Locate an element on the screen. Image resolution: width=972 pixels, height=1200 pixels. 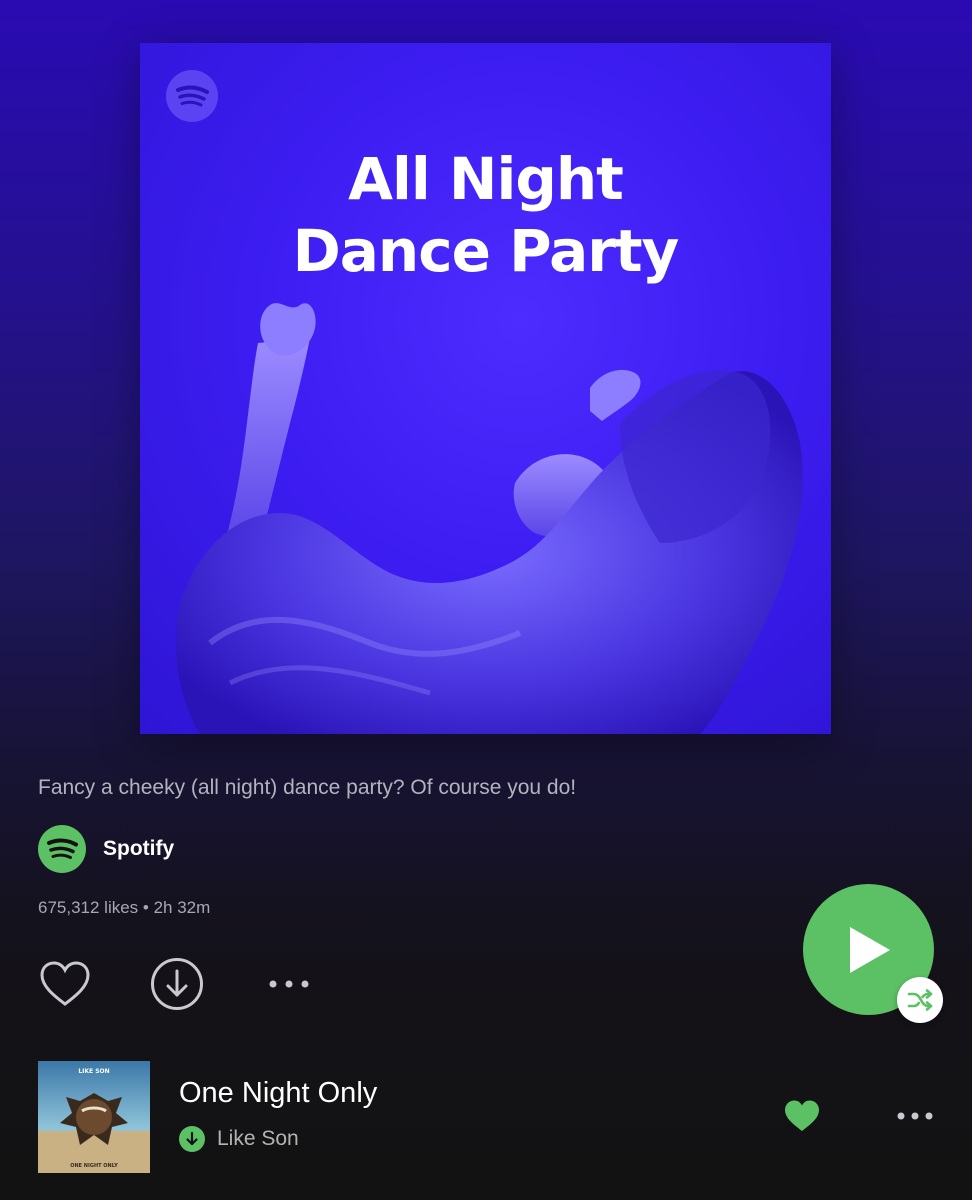
action-row is located at coordinates (178, 984).